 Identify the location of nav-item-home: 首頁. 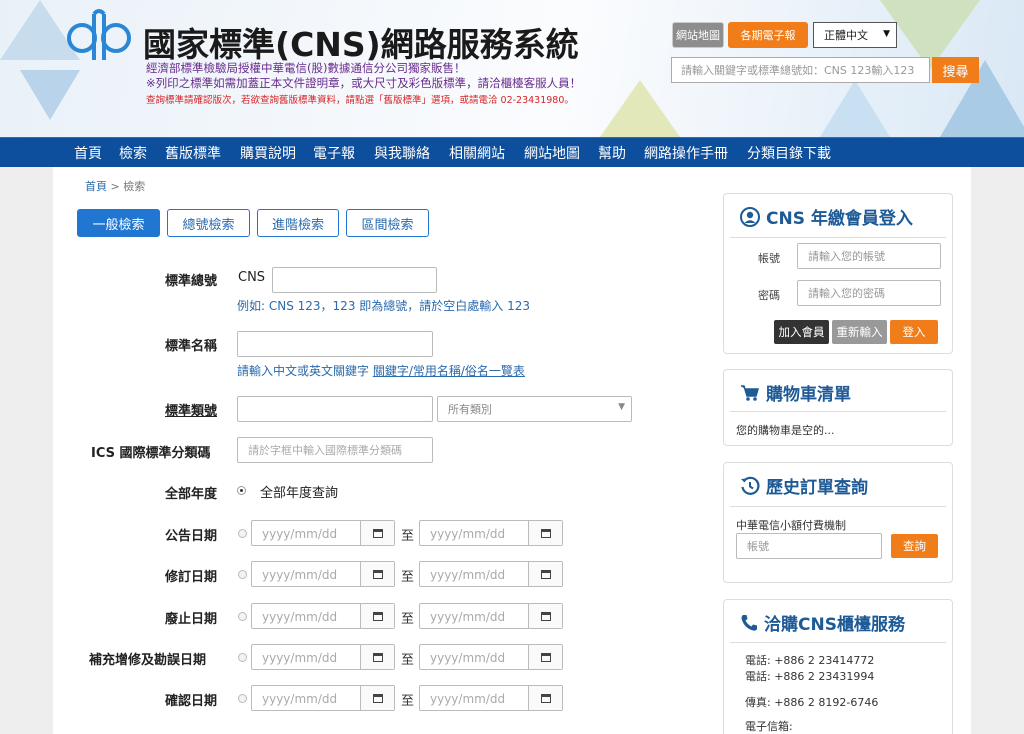
(88, 153).